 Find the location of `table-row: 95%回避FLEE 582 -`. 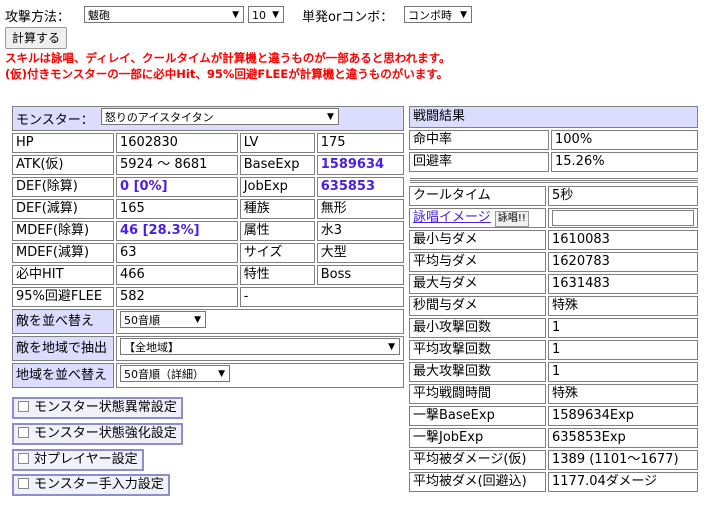

table-row: 95%回避FLEE 582 - is located at coordinates (208, 297).